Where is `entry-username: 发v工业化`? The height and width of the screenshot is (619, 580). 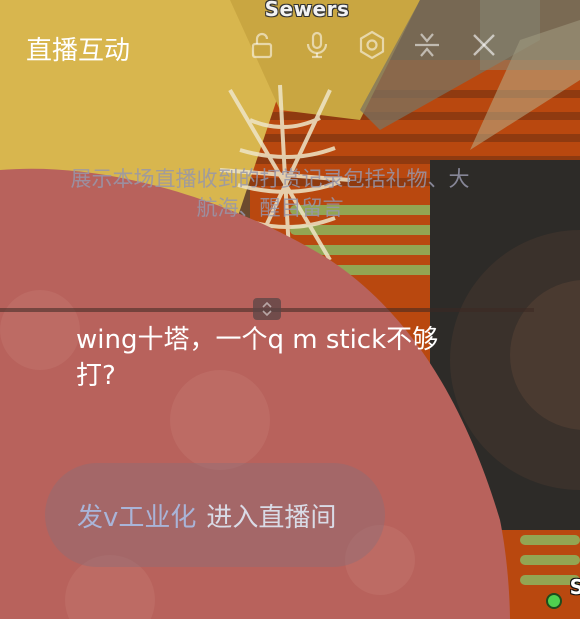 entry-username: 发v工业化 is located at coordinates (136, 515).